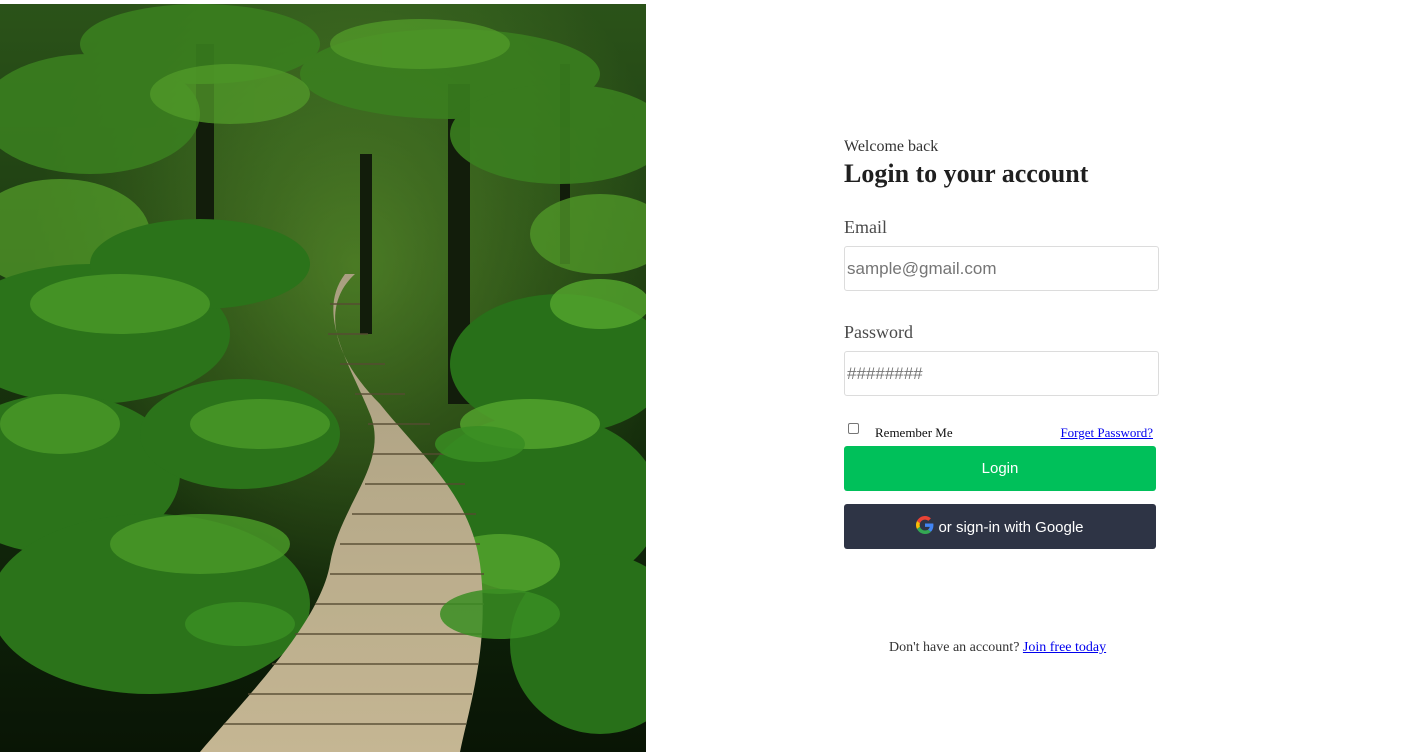 This screenshot has height=752, width=1420. I want to click on remember-me-checkbox, so click(853, 428).